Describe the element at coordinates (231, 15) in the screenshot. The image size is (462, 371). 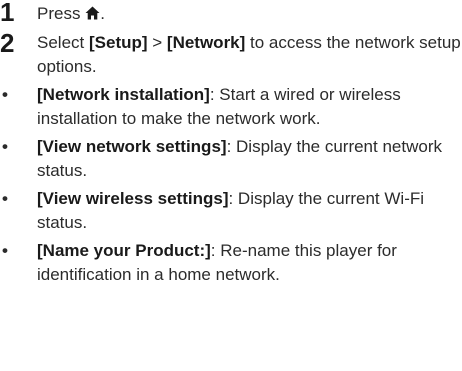
I see `step-1: 1 Press .` at that location.